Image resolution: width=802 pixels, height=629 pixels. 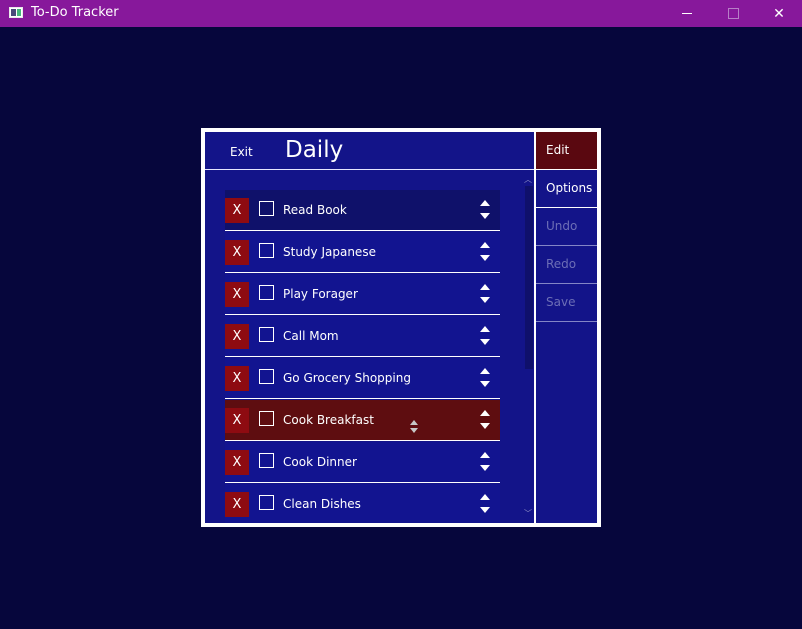 What do you see at coordinates (566, 189) in the screenshot?
I see `options-button: Options` at bounding box center [566, 189].